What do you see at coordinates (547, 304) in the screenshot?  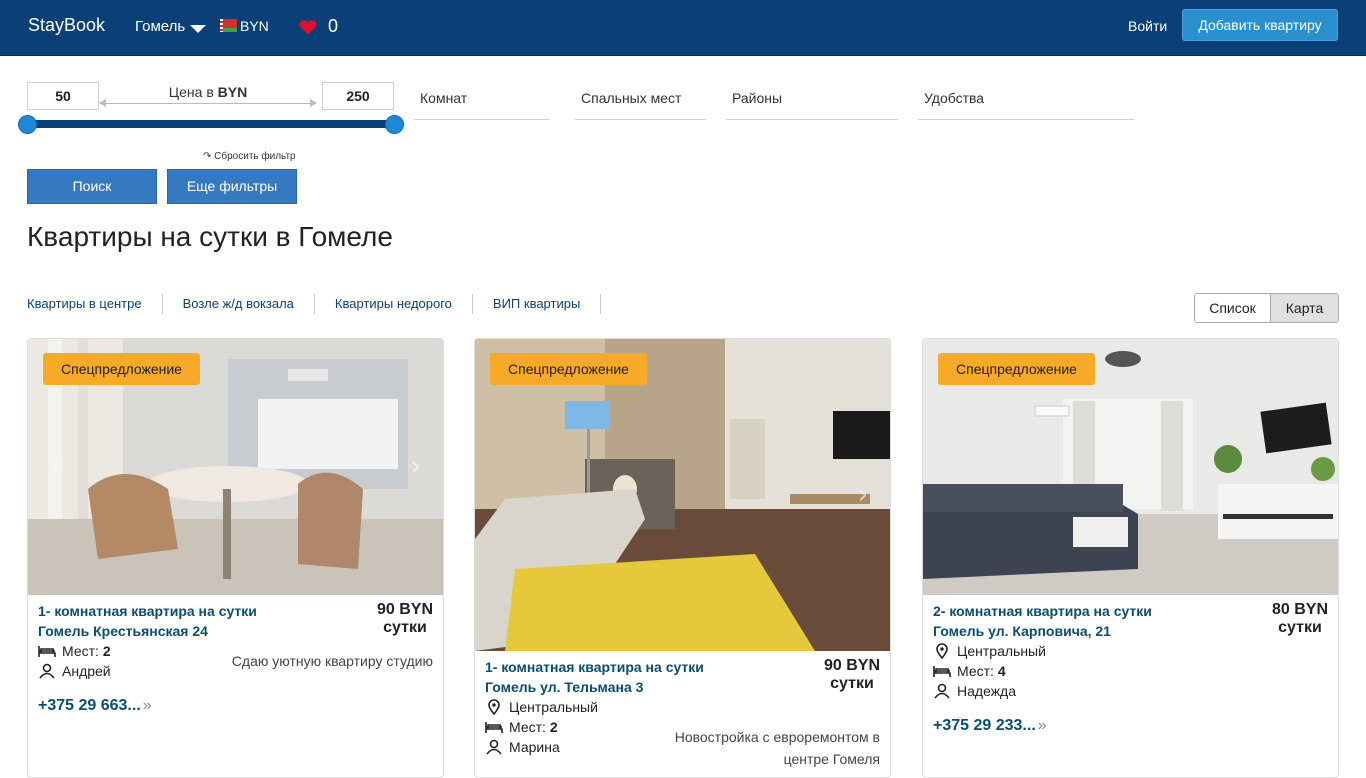 I see `quick-link-vip: ВИП квартиры` at bounding box center [547, 304].